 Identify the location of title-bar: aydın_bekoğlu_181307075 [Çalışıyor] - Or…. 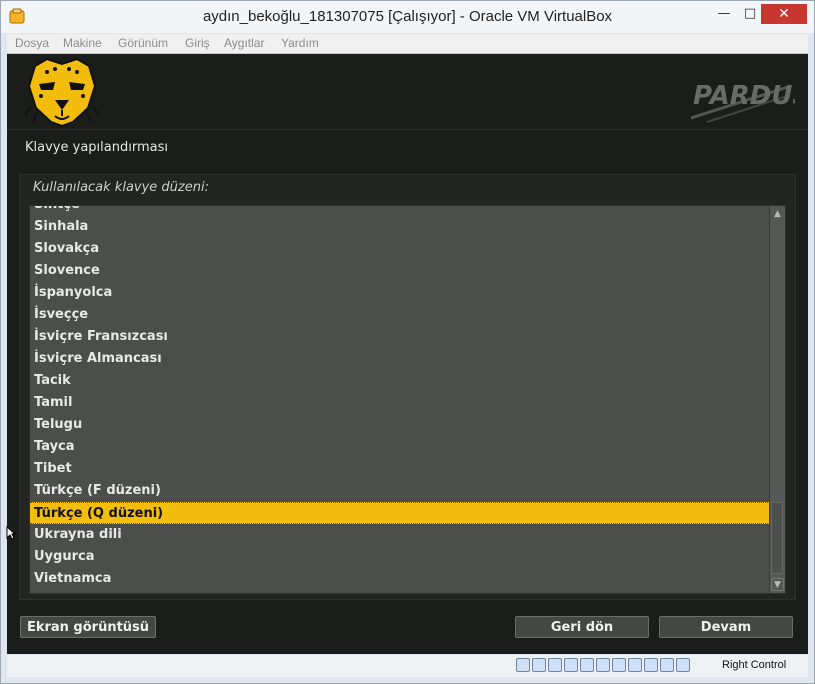
(407, 17).